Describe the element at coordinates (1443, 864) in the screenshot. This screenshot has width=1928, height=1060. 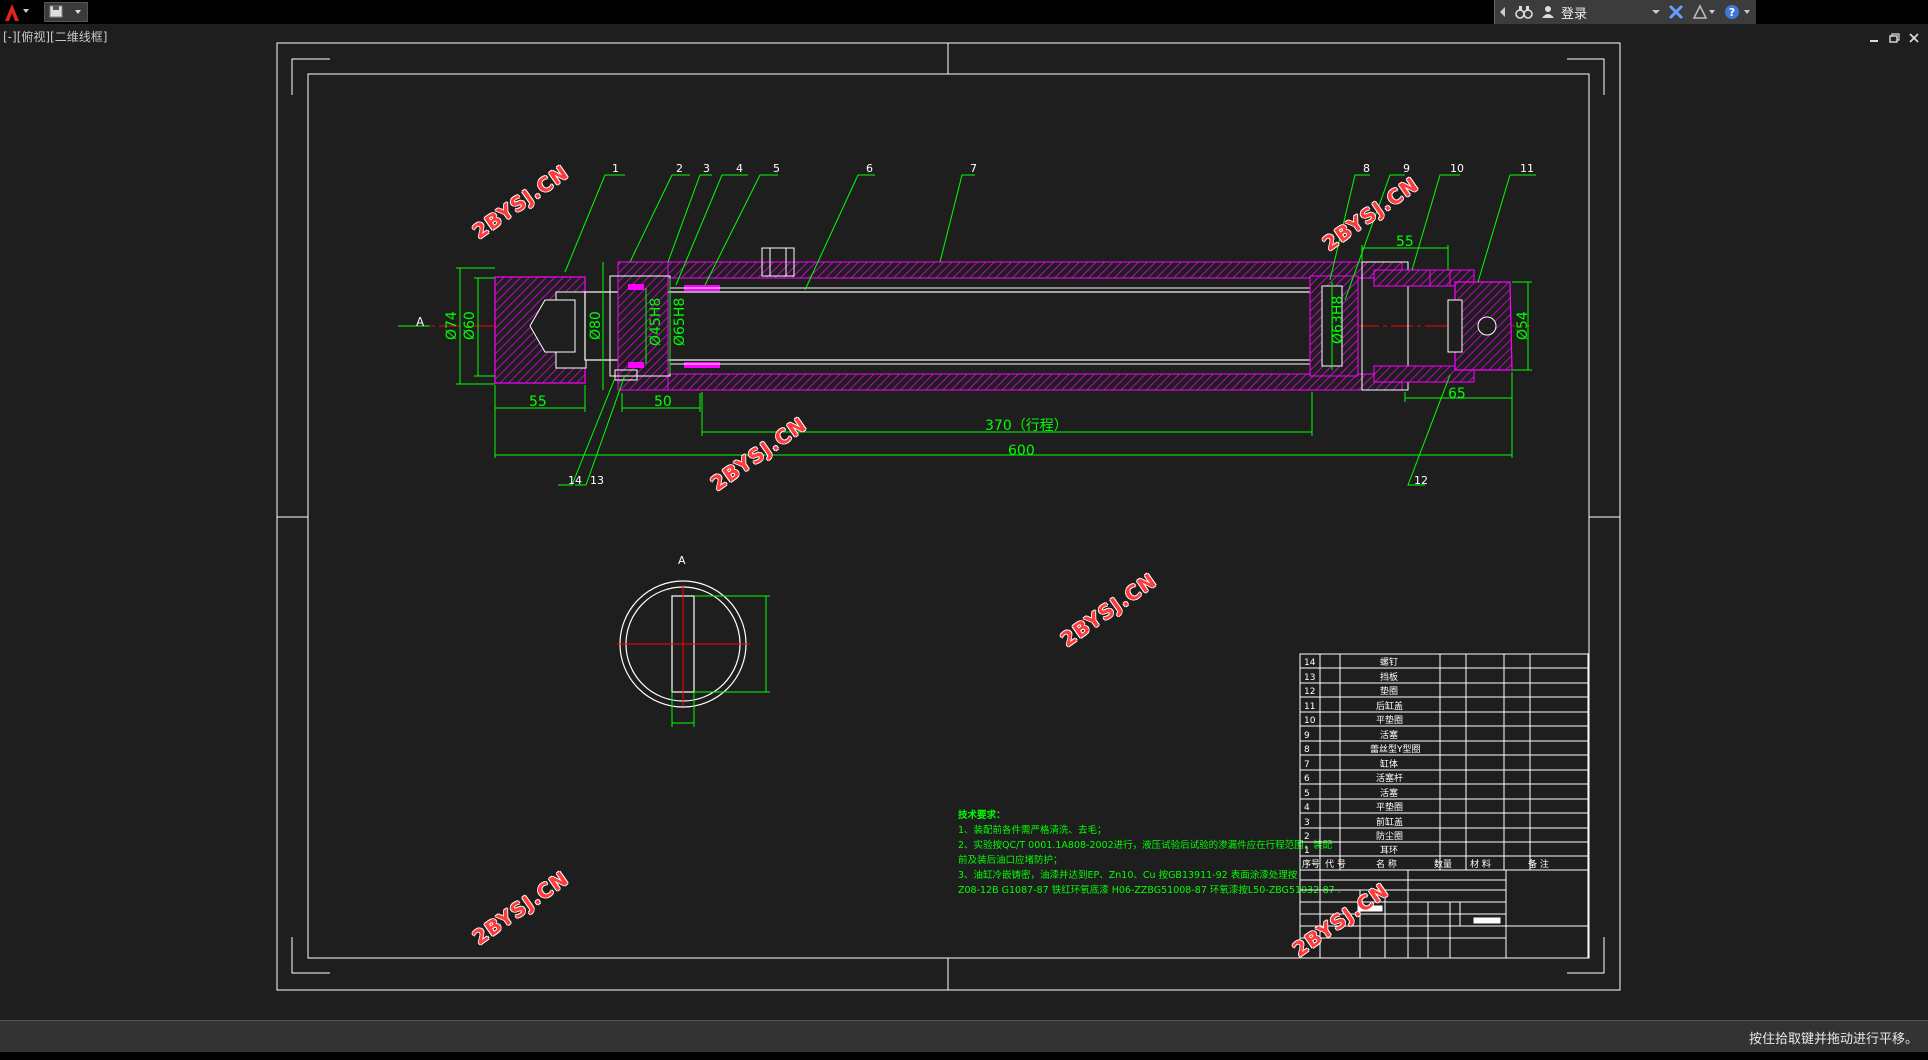
I see `bom-header-qty: 数量` at that location.